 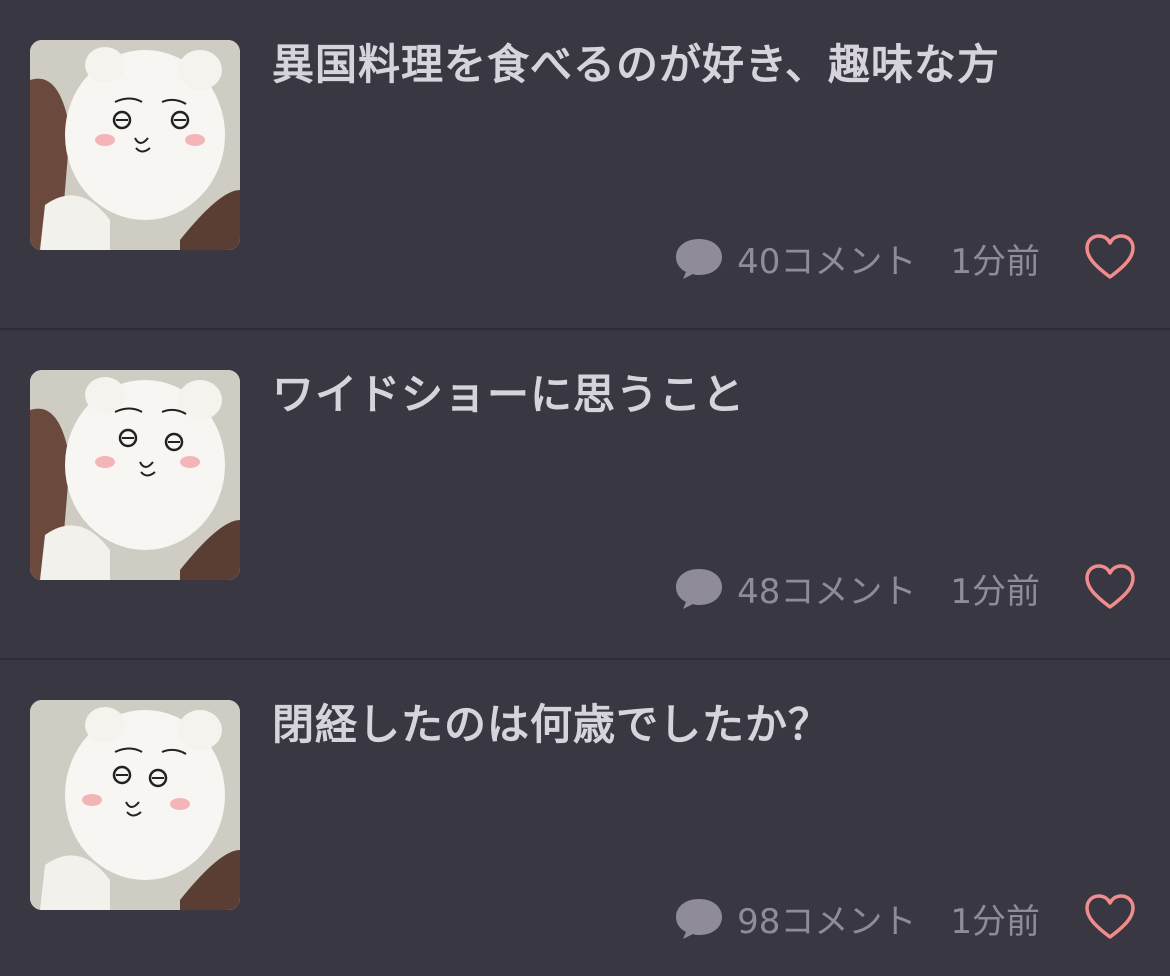 What do you see at coordinates (827, 591) in the screenshot?
I see `comment-count: 48コメント` at bounding box center [827, 591].